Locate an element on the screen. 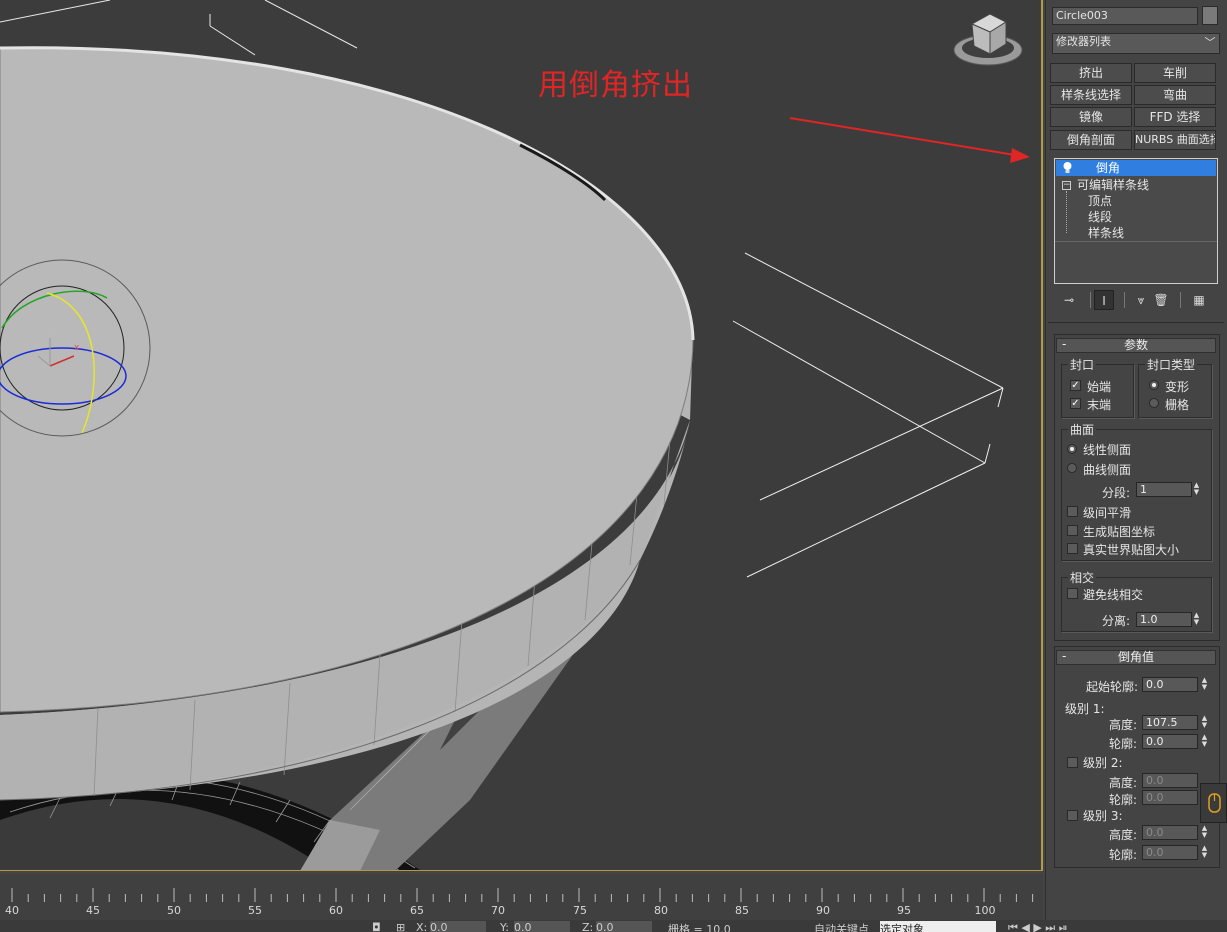  gizmo-axis-x: x is located at coordinates (77, 348).